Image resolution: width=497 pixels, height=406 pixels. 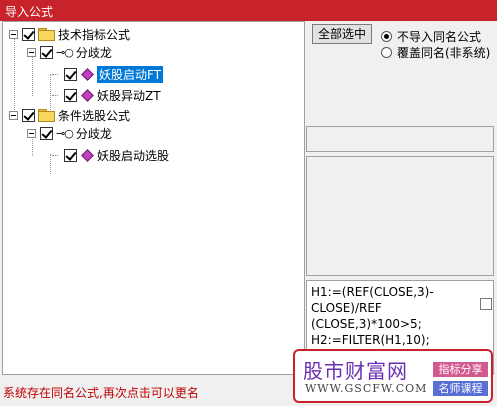 I want to click on watermark-url: WWW.GSCFW.COM, so click(x=366, y=388).